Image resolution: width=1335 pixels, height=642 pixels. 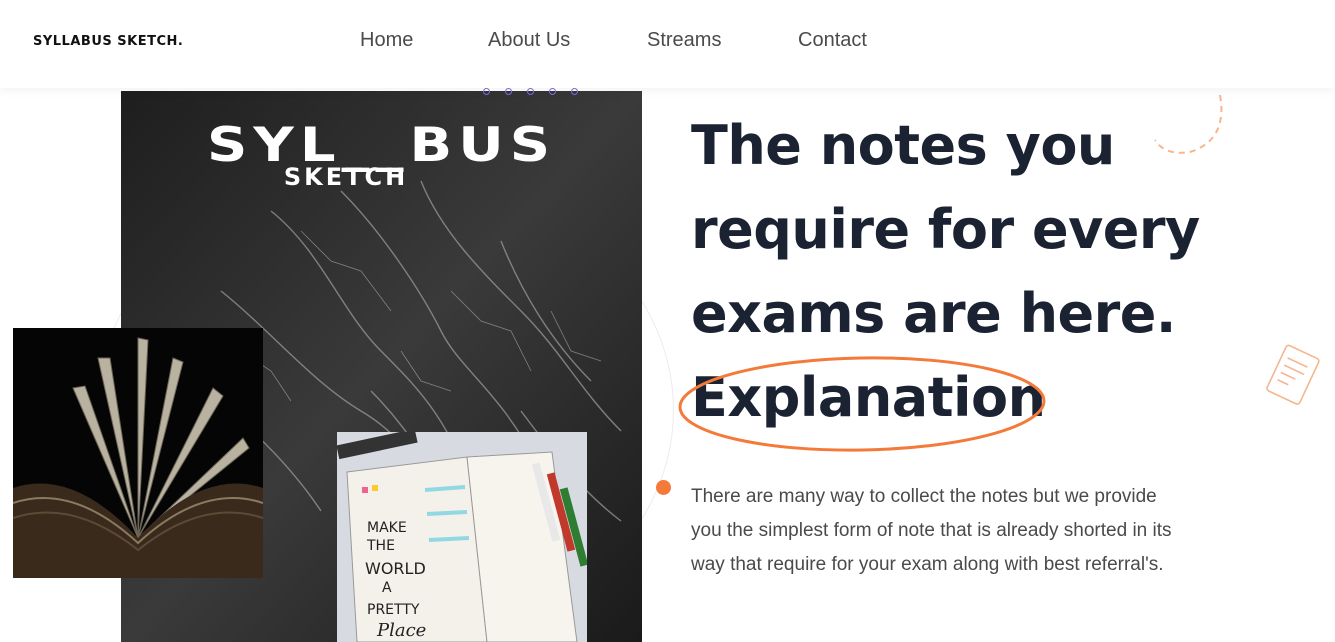 What do you see at coordinates (684, 40) in the screenshot?
I see `nav-streams: Streams` at bounding box center [684, 40].